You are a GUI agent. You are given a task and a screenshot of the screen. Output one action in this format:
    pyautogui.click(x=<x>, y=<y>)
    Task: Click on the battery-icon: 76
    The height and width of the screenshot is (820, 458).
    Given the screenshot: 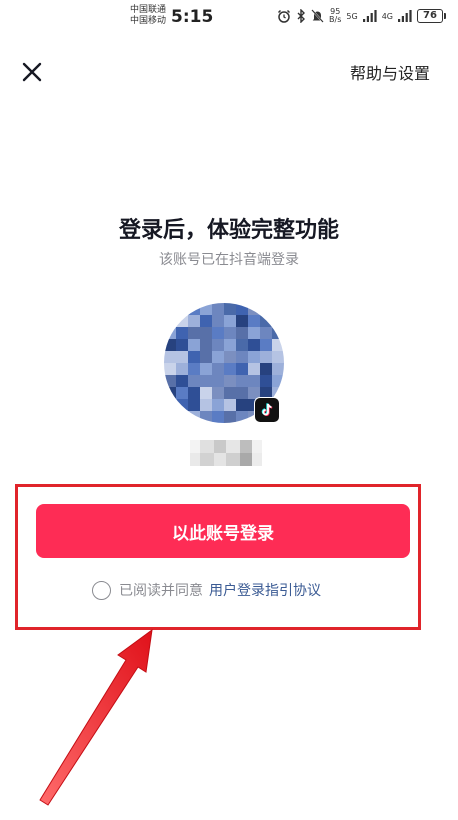 What is the action you would take?
    pyautogui.click(x=431, y=16)
    